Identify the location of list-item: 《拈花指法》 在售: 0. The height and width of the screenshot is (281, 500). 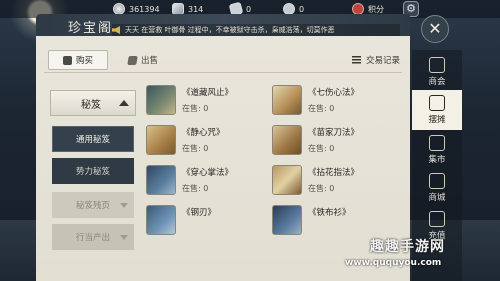
(333, 180).